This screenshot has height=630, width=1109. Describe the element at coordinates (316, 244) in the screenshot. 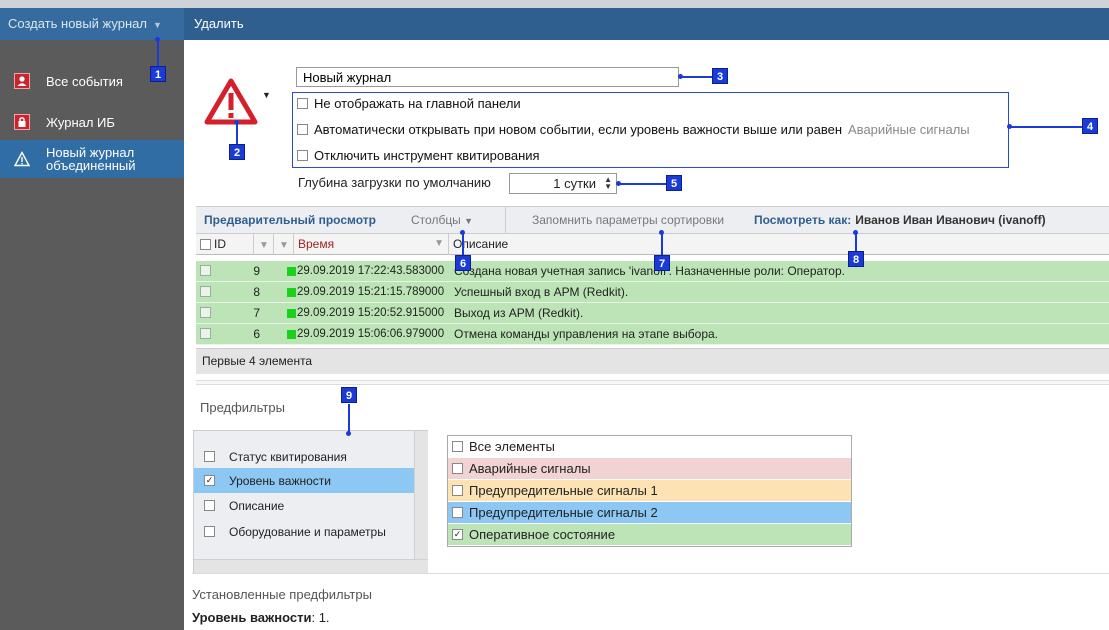

I see `column-header-label: Время` at that location.